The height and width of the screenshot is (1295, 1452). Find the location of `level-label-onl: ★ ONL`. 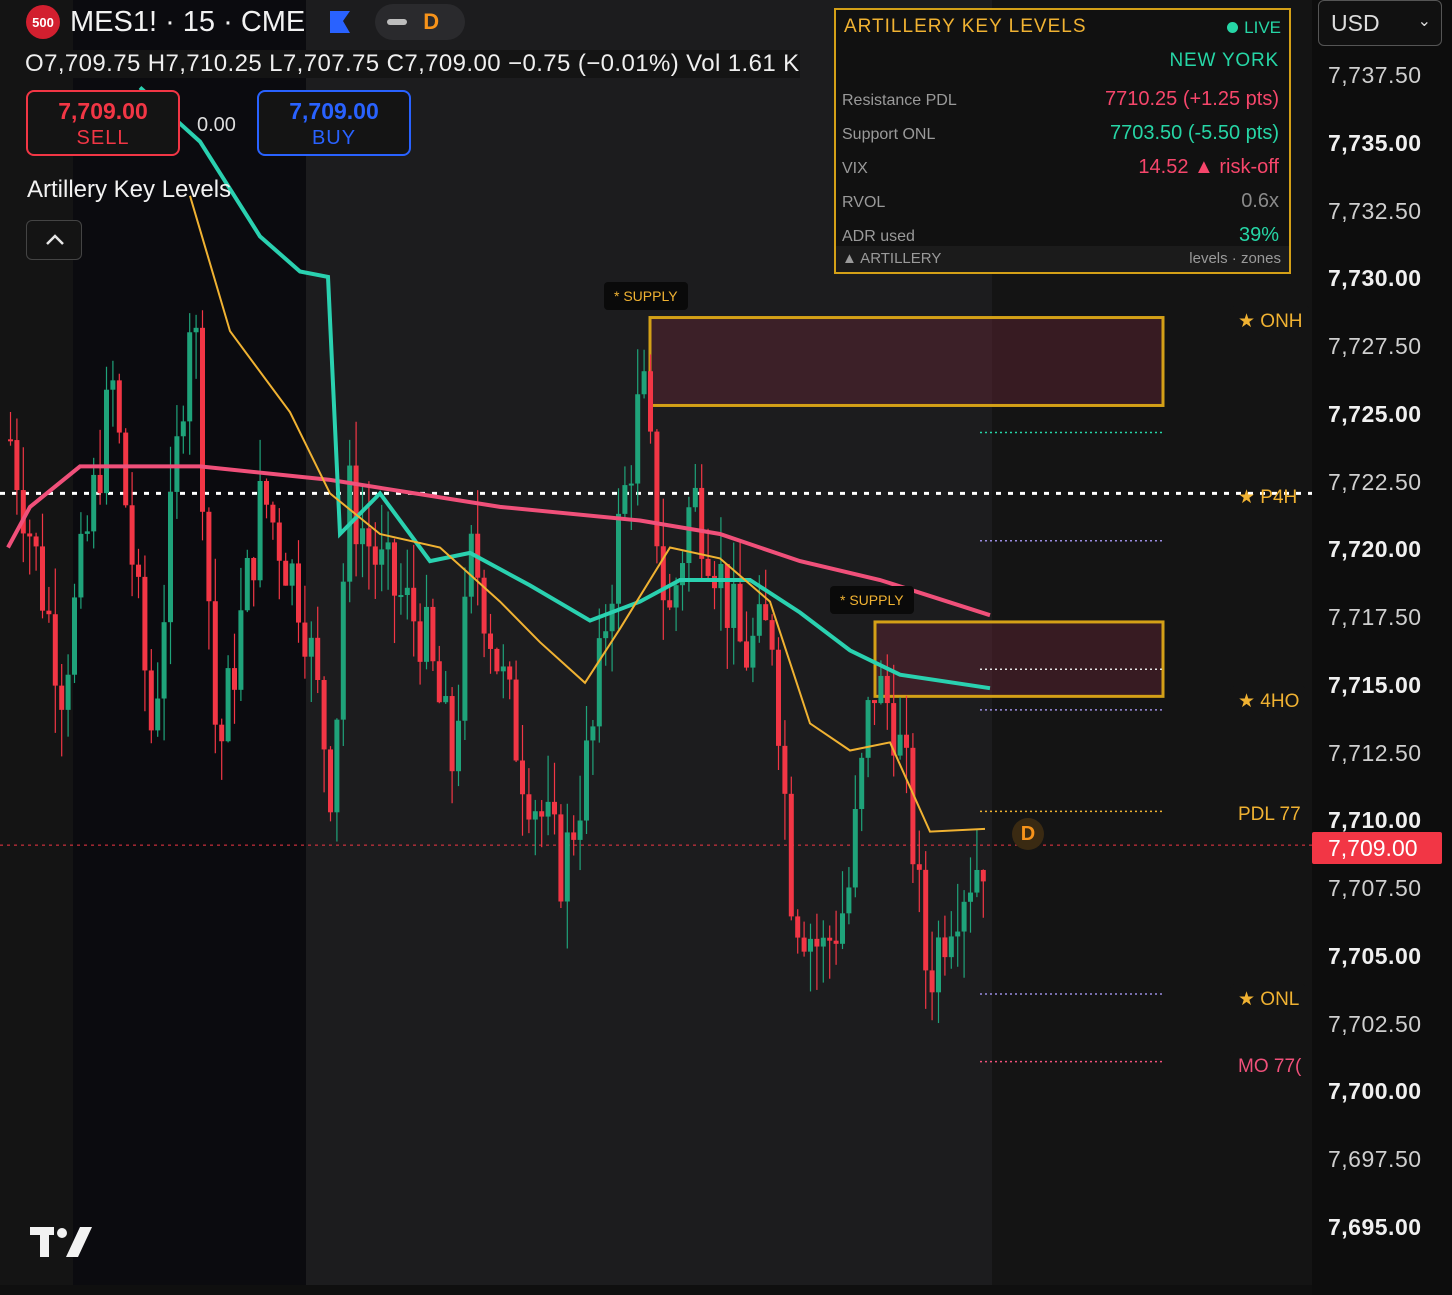

level-label-onl: ★ ONL is located at coordinates (1269, 999).